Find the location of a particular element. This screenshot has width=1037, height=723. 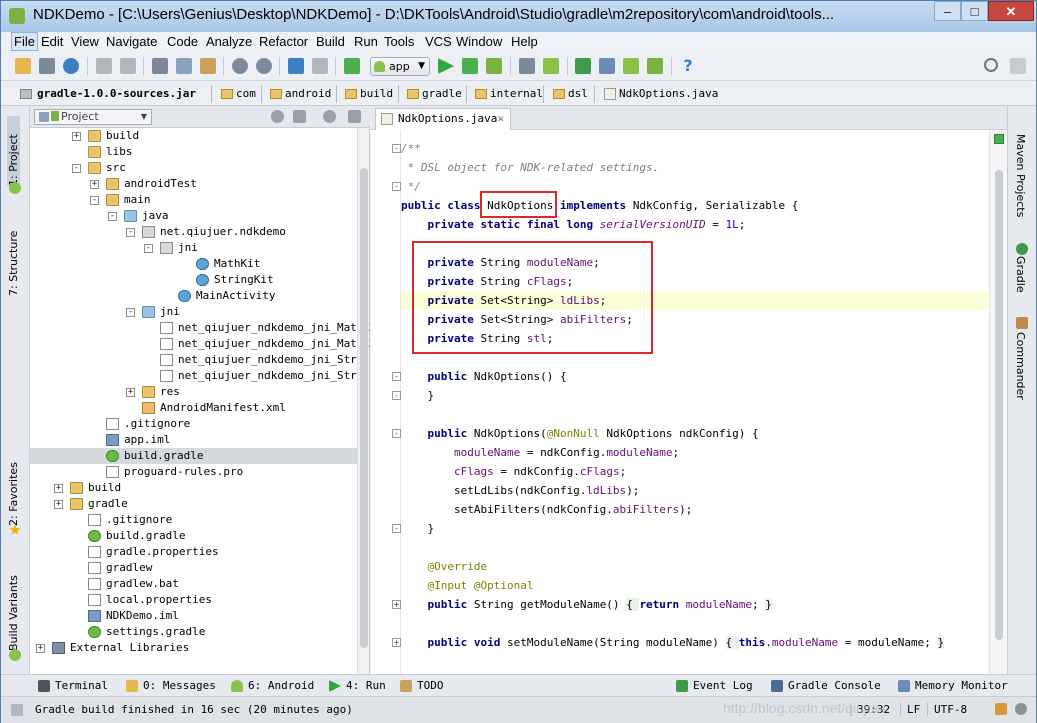

tree-item: libs is located at coordinates (194, 152).